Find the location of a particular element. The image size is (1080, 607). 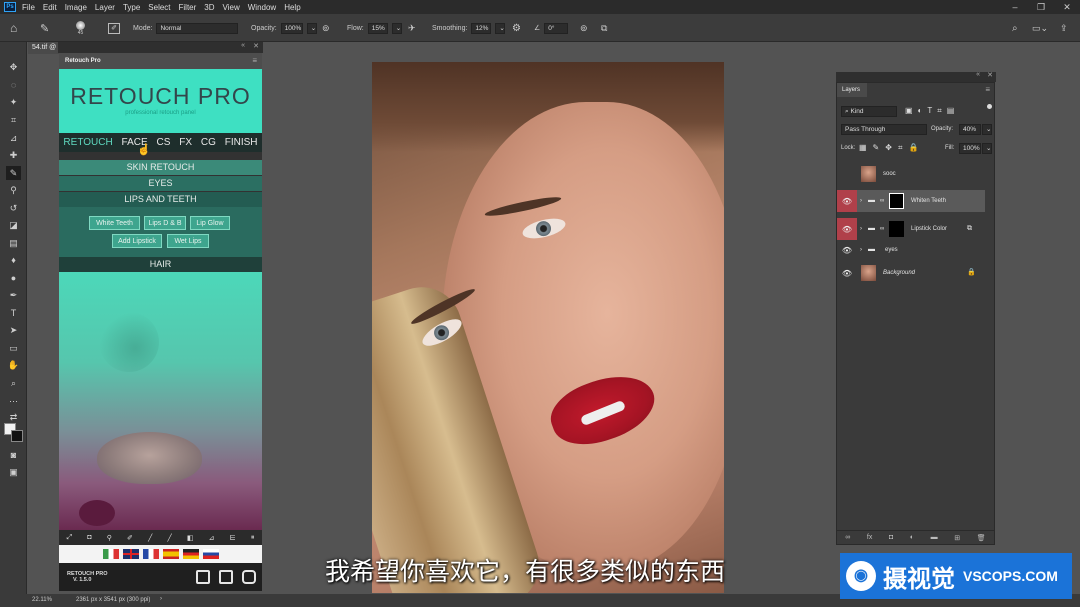

new-group-icon: ▬ is located at coordinates (934, 537).